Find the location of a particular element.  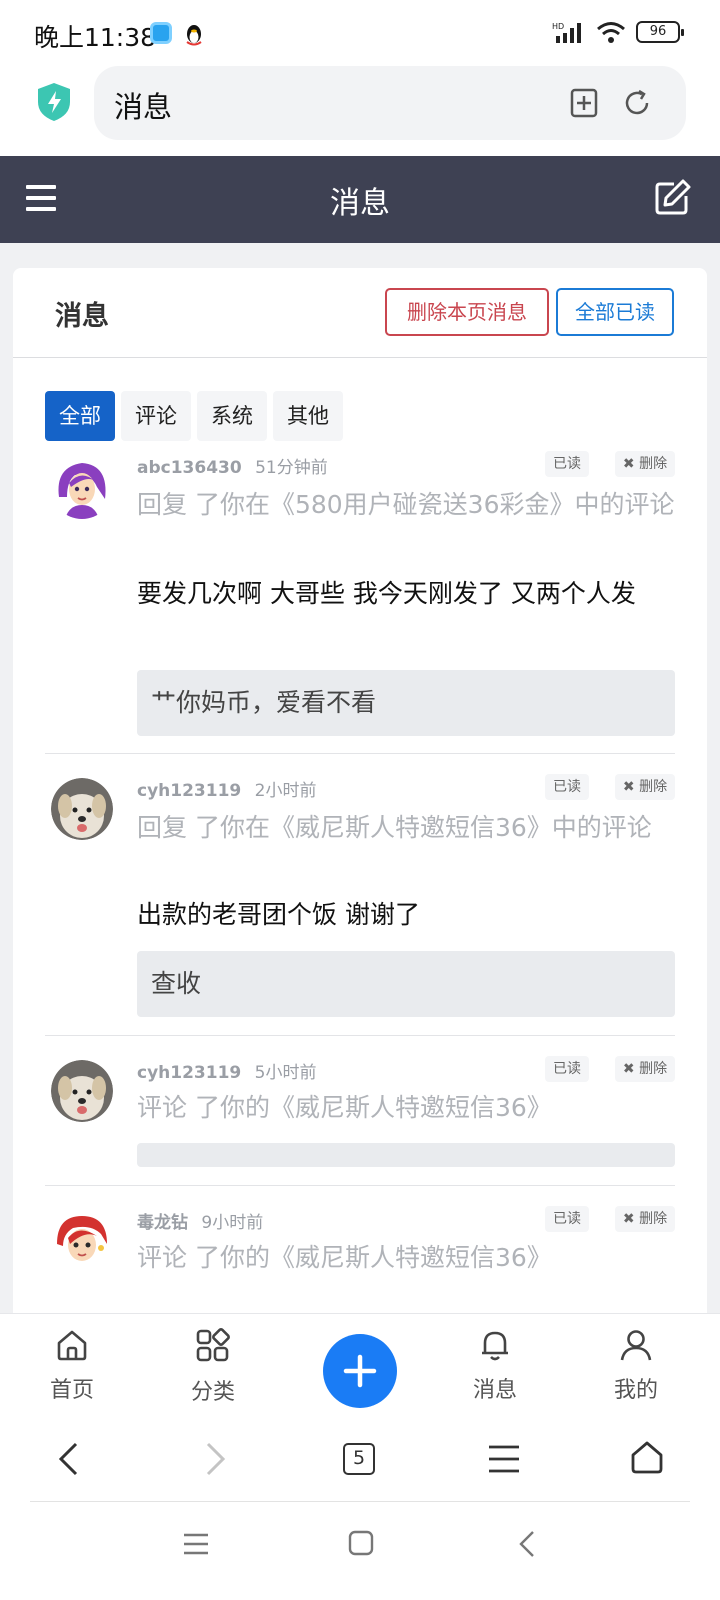

nav-mine: 我的 is located at coordinates (636, 1366).